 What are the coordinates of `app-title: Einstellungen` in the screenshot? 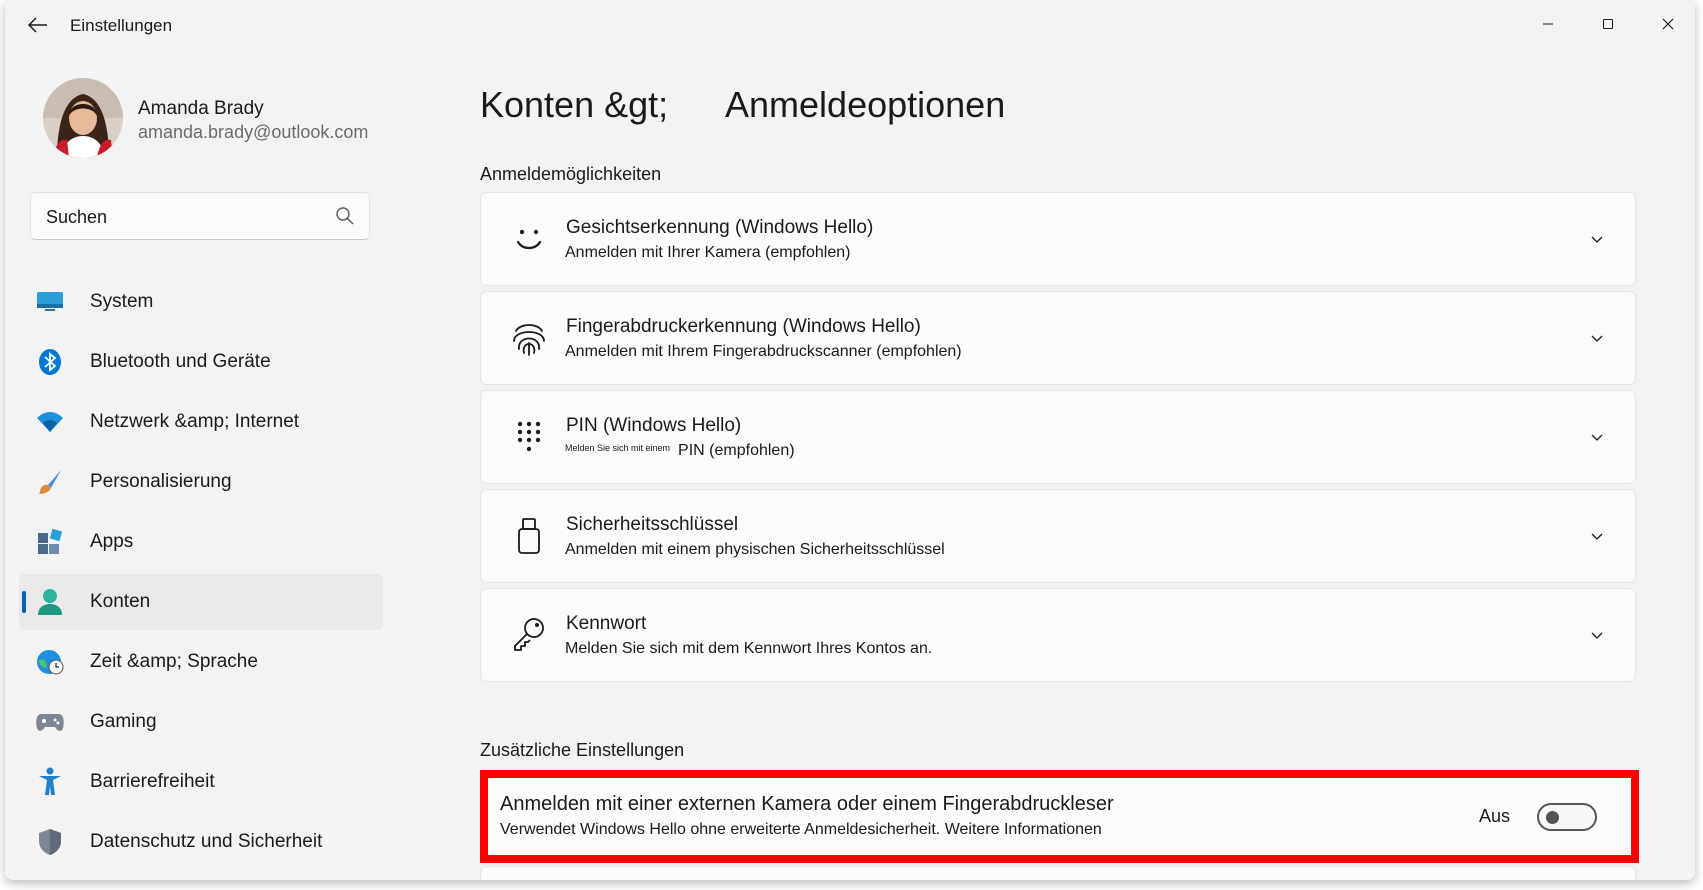 It's located at (121, 25).